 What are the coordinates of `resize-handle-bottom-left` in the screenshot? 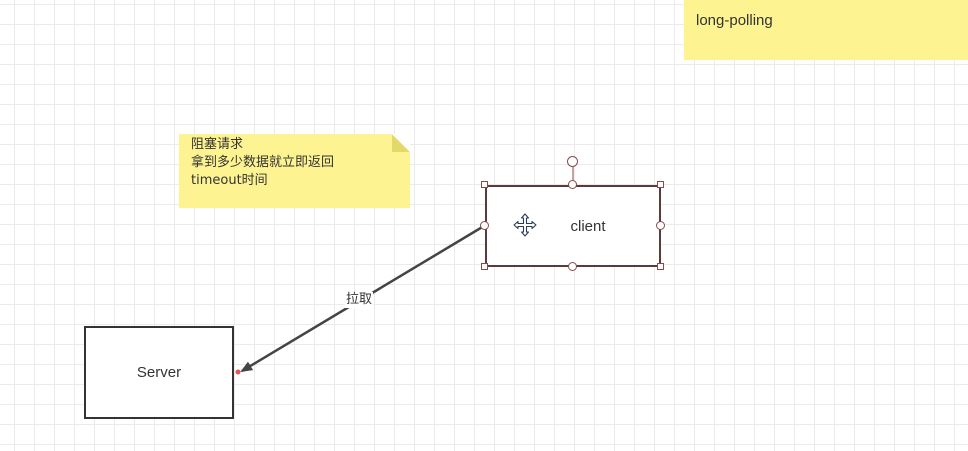 It's located at (484, 266).